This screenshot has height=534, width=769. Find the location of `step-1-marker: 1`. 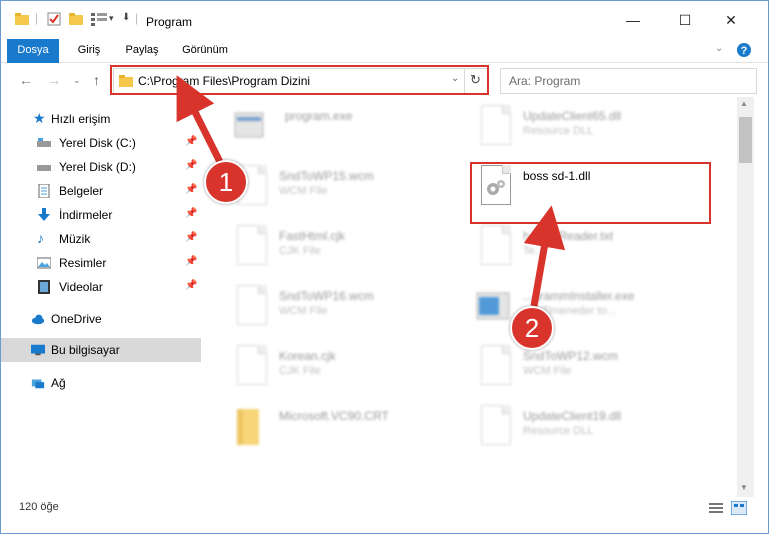

step-1-marker: 1 is located at coordinates (226, 182).